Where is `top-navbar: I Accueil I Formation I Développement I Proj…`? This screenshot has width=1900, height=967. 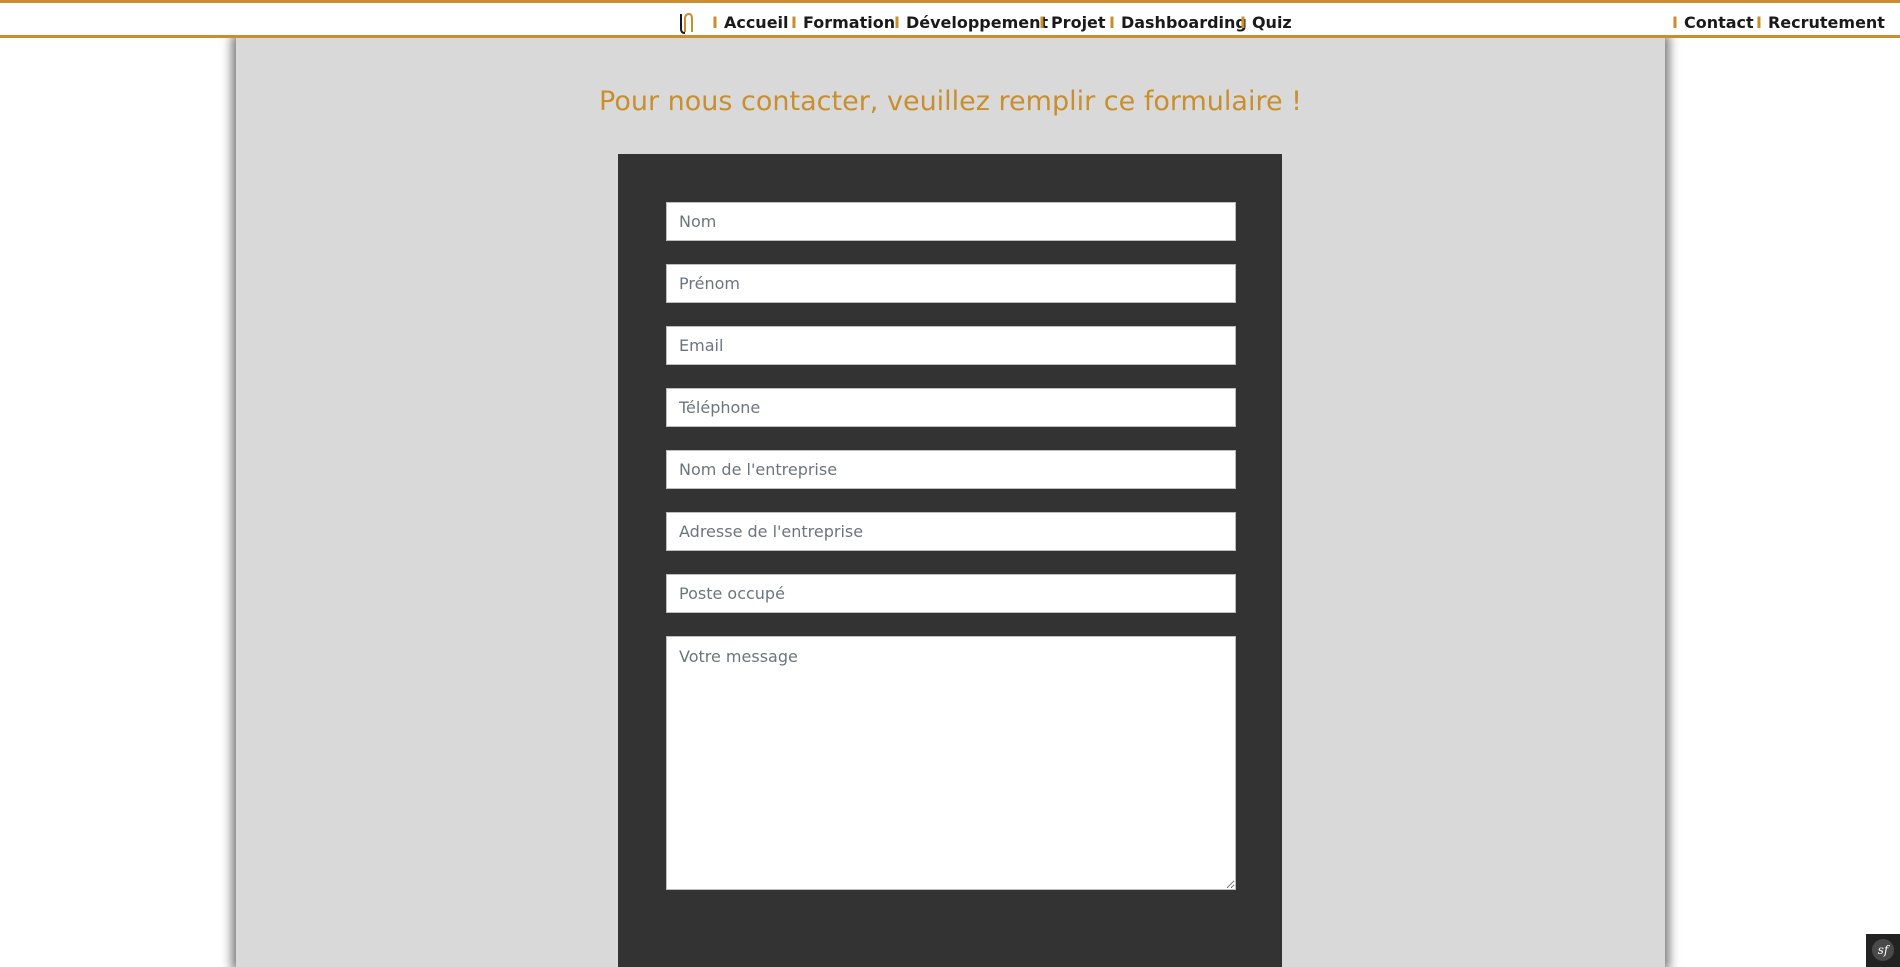 top-navbar: I Accueil I Formation I Développement I Proj… is located at coordinates (950, 19).